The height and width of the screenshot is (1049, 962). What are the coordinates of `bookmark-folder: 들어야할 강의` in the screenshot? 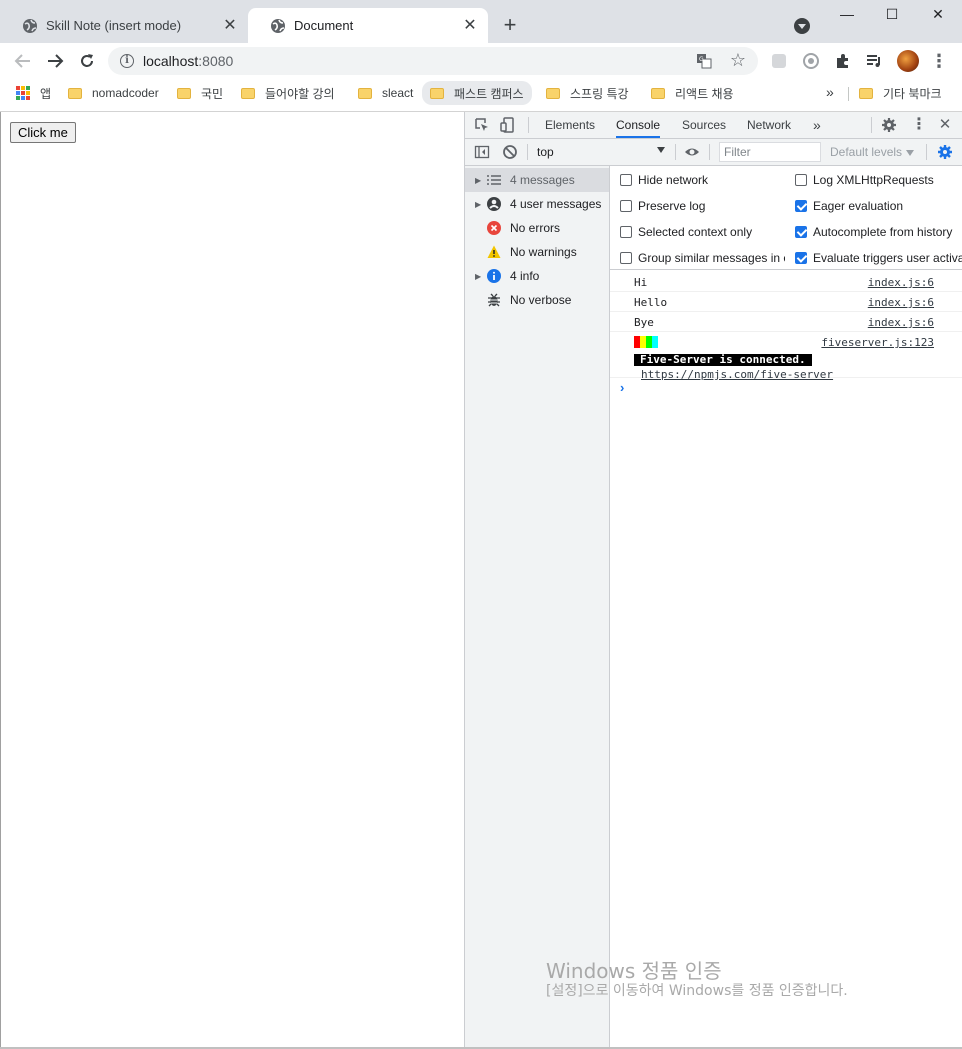 It's located at (288, 93).